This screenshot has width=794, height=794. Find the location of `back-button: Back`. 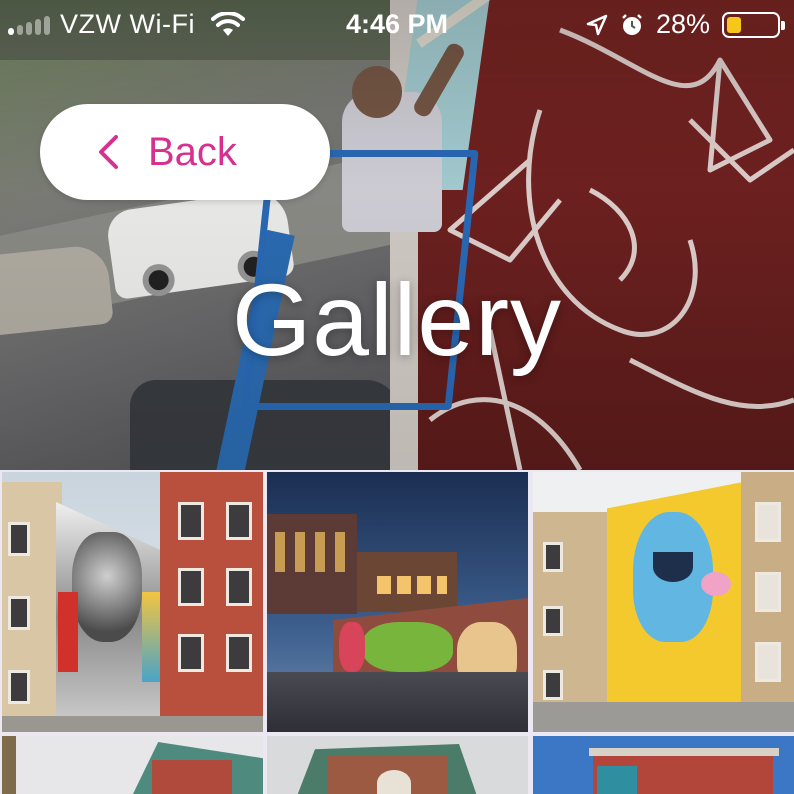

back-button: Back is located at coordinates (185, 152).